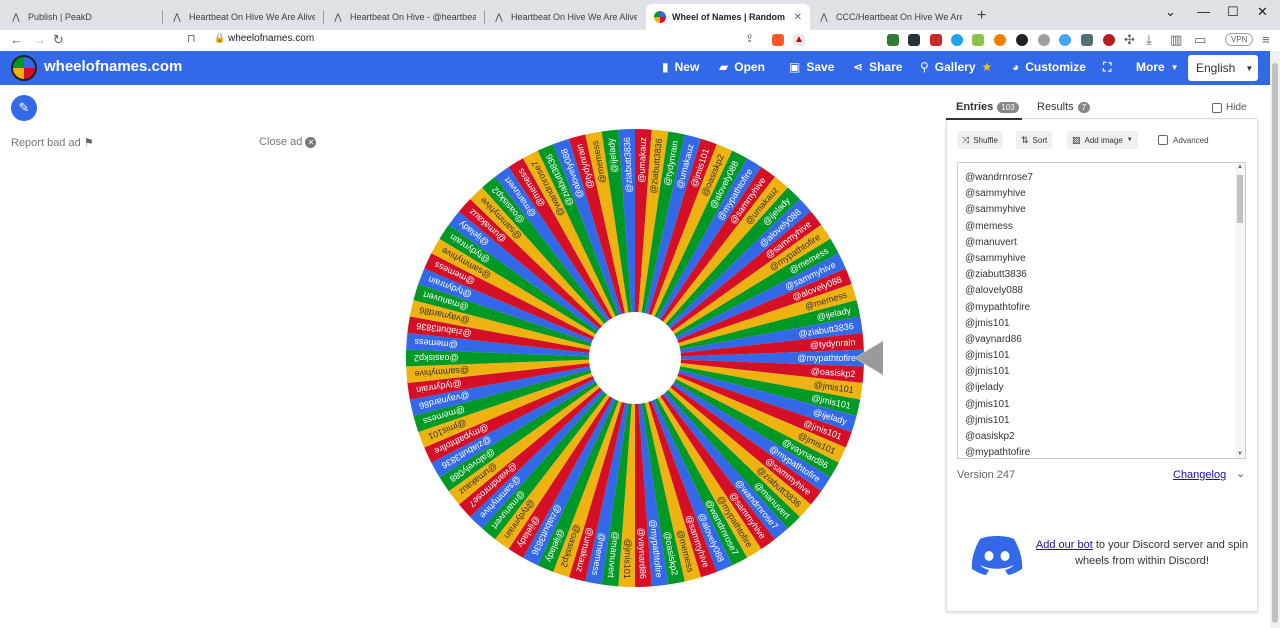 Image resolution: width=1280 pixels, height=628 pixels. Describe the element at coordinates (811, 67) in the screenshot. I see `save-button: ▣ Save` at that location.